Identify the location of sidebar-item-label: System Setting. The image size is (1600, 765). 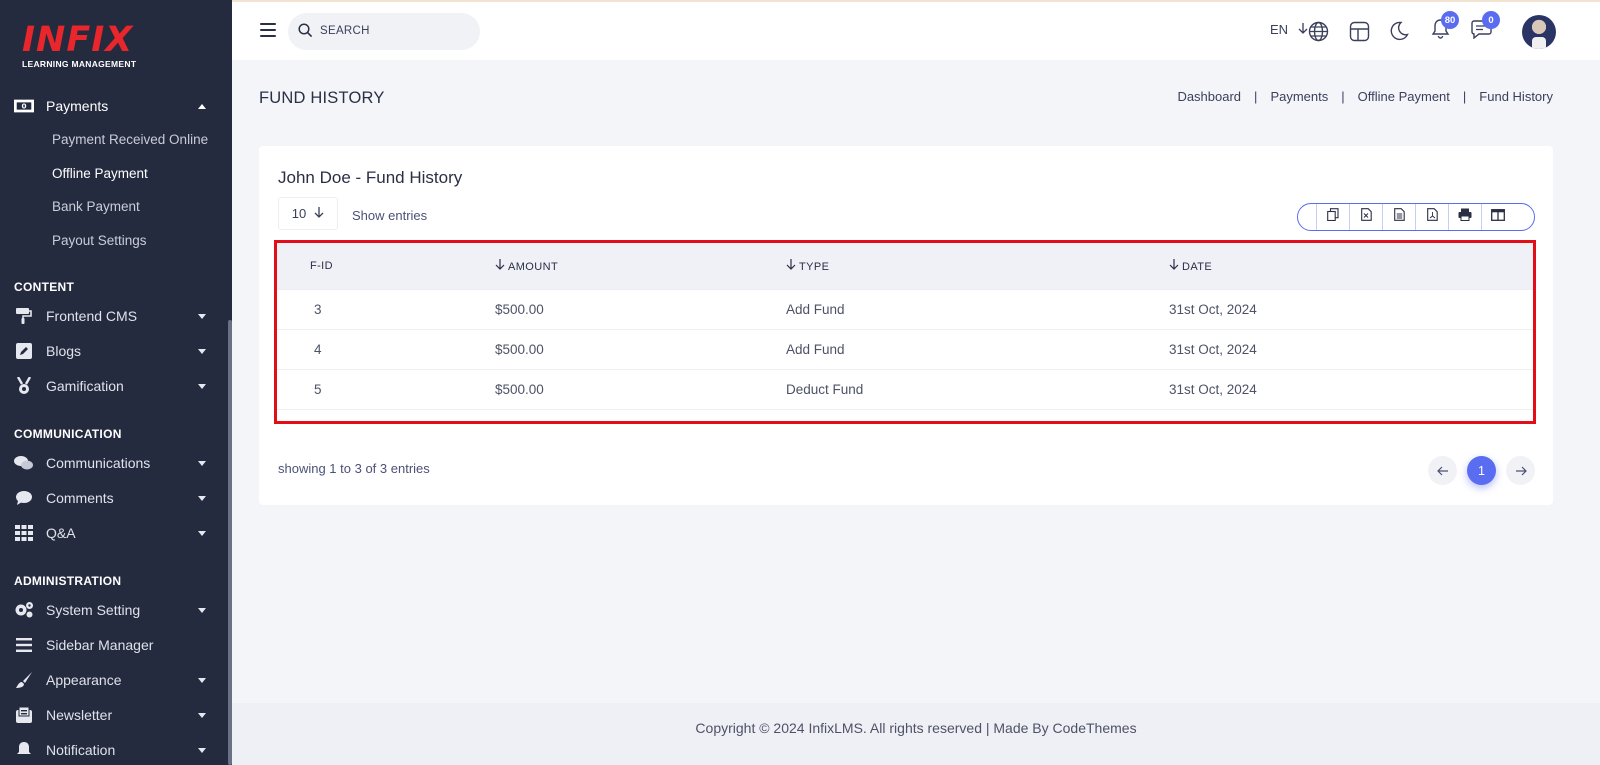
(93, 610).